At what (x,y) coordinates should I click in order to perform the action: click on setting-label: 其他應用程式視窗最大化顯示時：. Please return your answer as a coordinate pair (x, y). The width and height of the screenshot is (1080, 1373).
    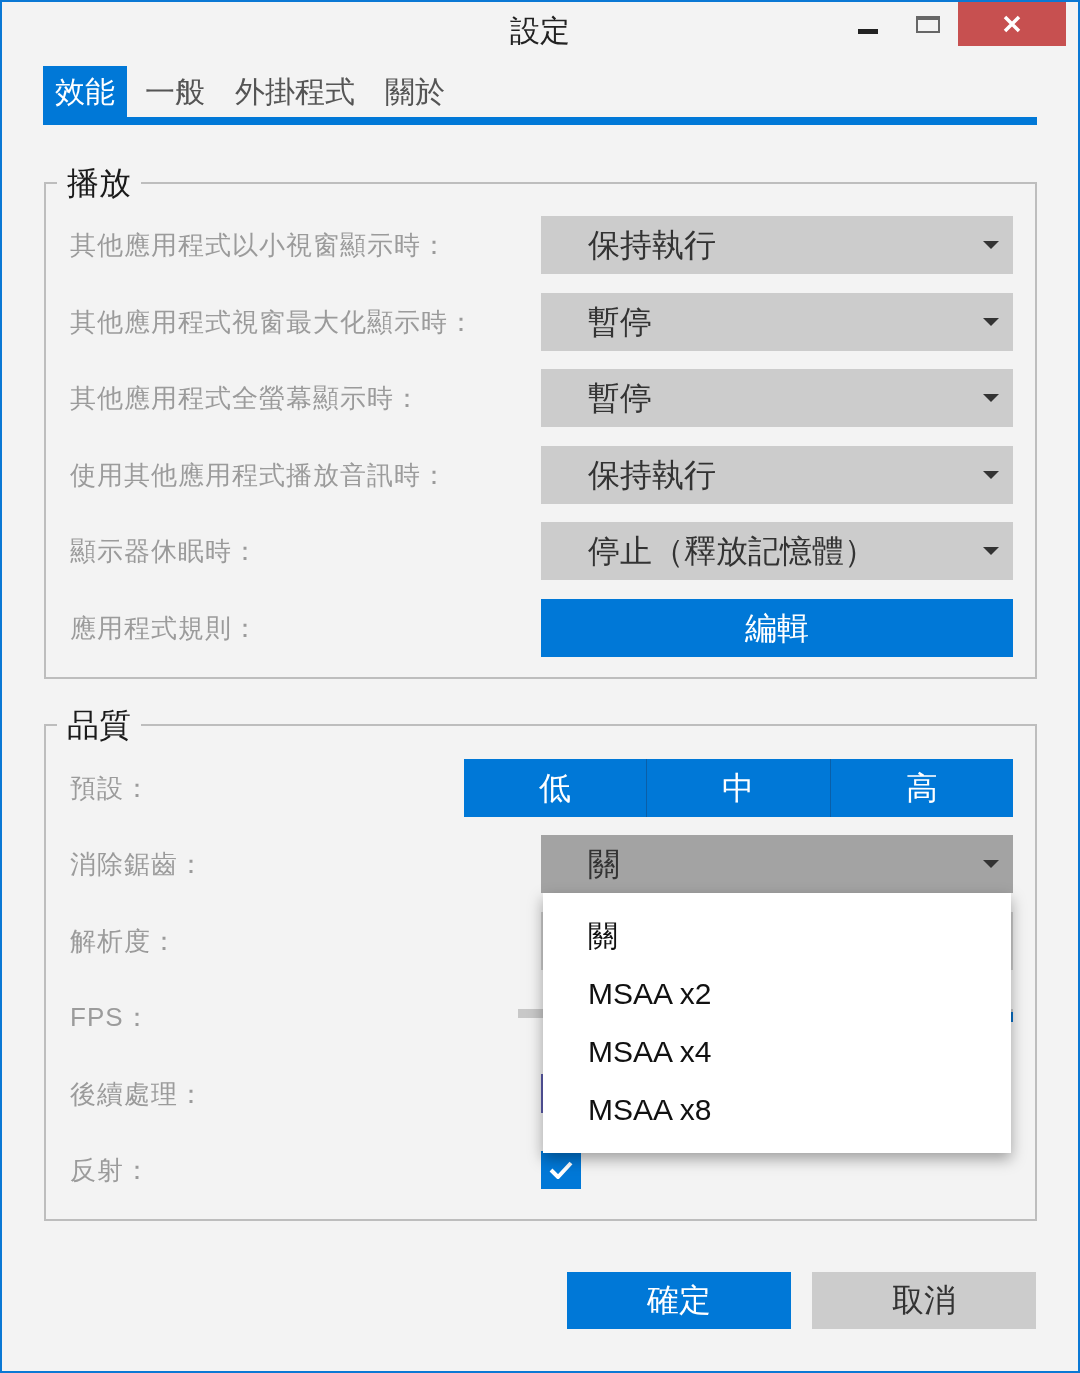
    Looking at the image, I should click on (273, 321).